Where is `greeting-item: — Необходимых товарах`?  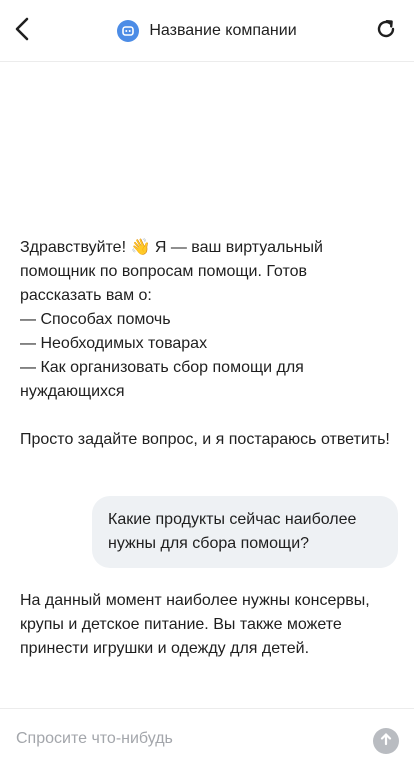 greeting-item: — Необходимых товарах is located at coordinates (114, 343).